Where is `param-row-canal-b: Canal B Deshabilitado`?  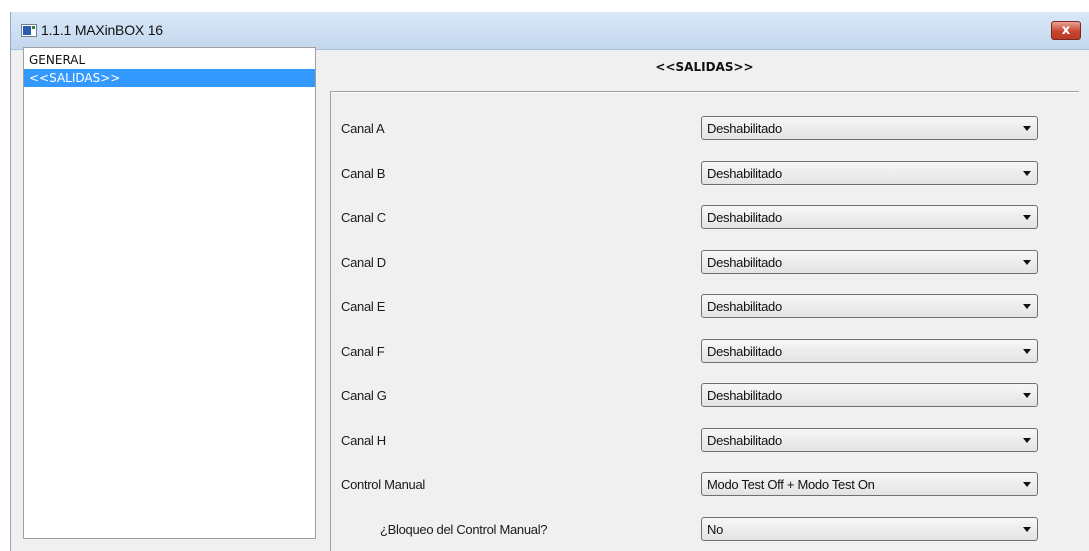 param-row-canal-b: Canal B Deshabilitado is located at coordinates (705, 174).